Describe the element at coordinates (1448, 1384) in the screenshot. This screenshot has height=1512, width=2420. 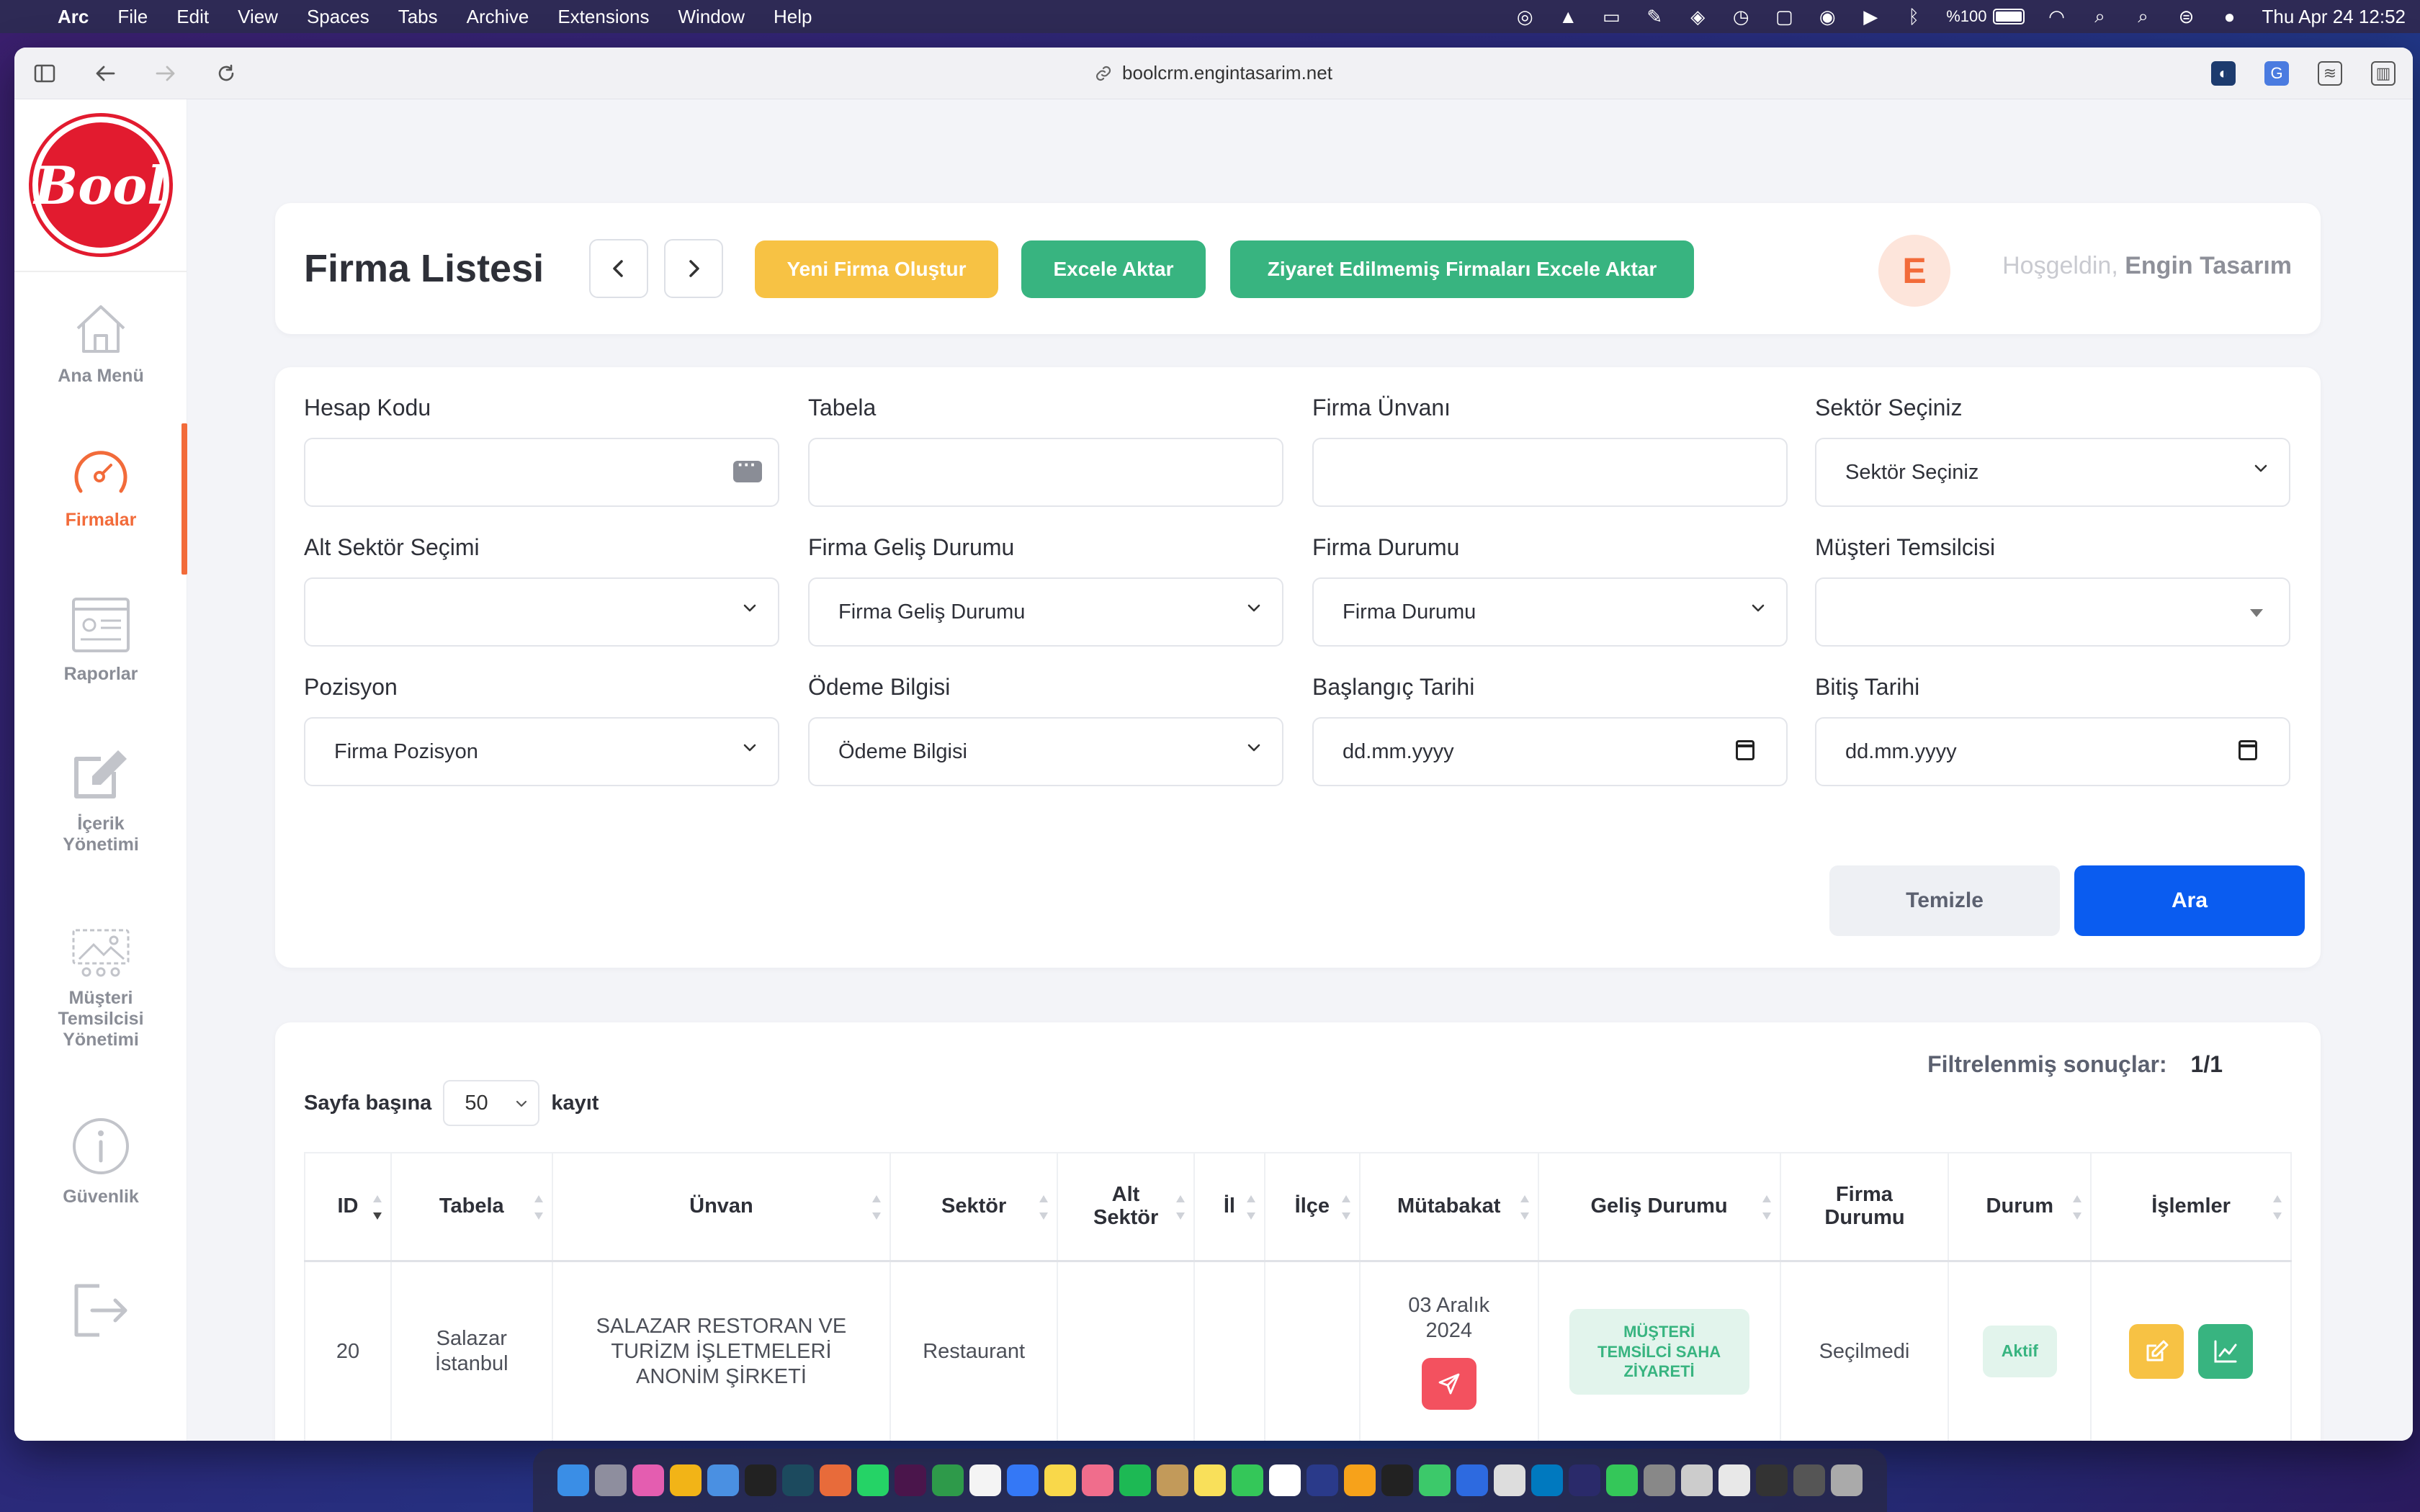
I see `send-mutabakat-button` at that location.